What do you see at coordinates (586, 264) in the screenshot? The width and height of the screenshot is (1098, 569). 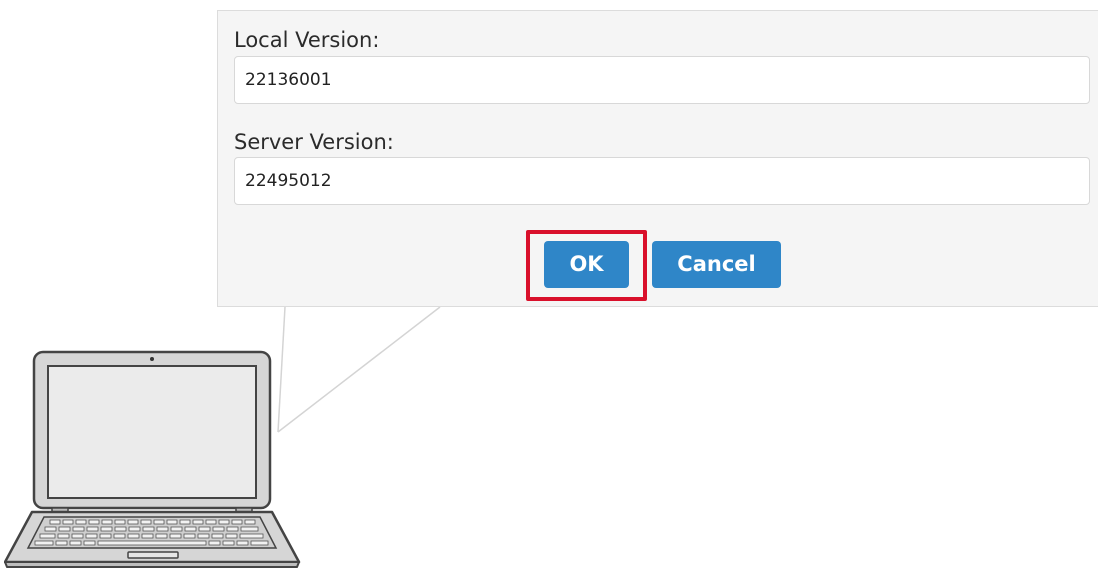 I see `ok-button: OK` at bounding box center [586, 264].